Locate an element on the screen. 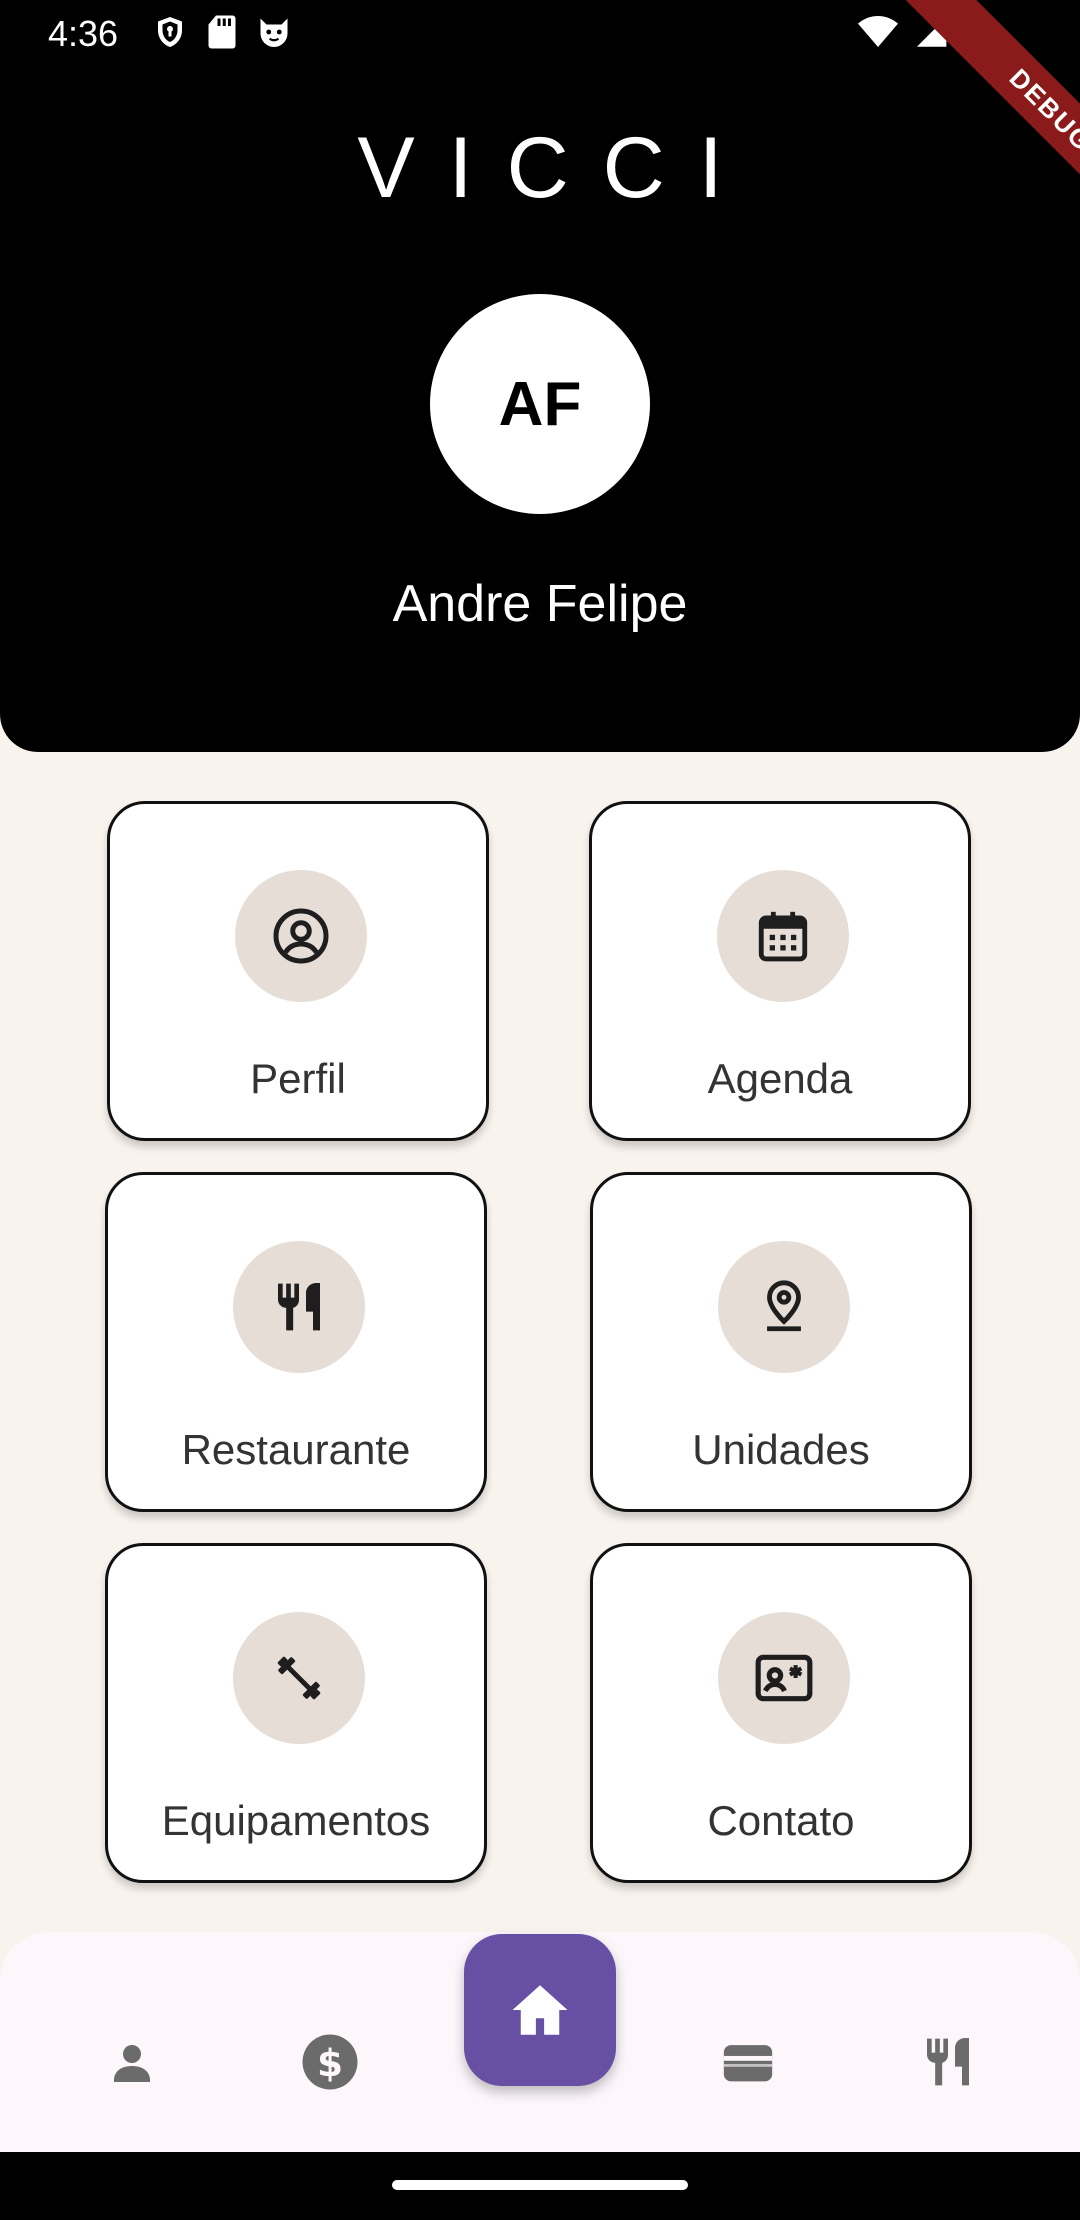 The height and width of the screenshot is (2220, 1080). menu-card-label: Equipamentos is located at coordinates (296, 1820).